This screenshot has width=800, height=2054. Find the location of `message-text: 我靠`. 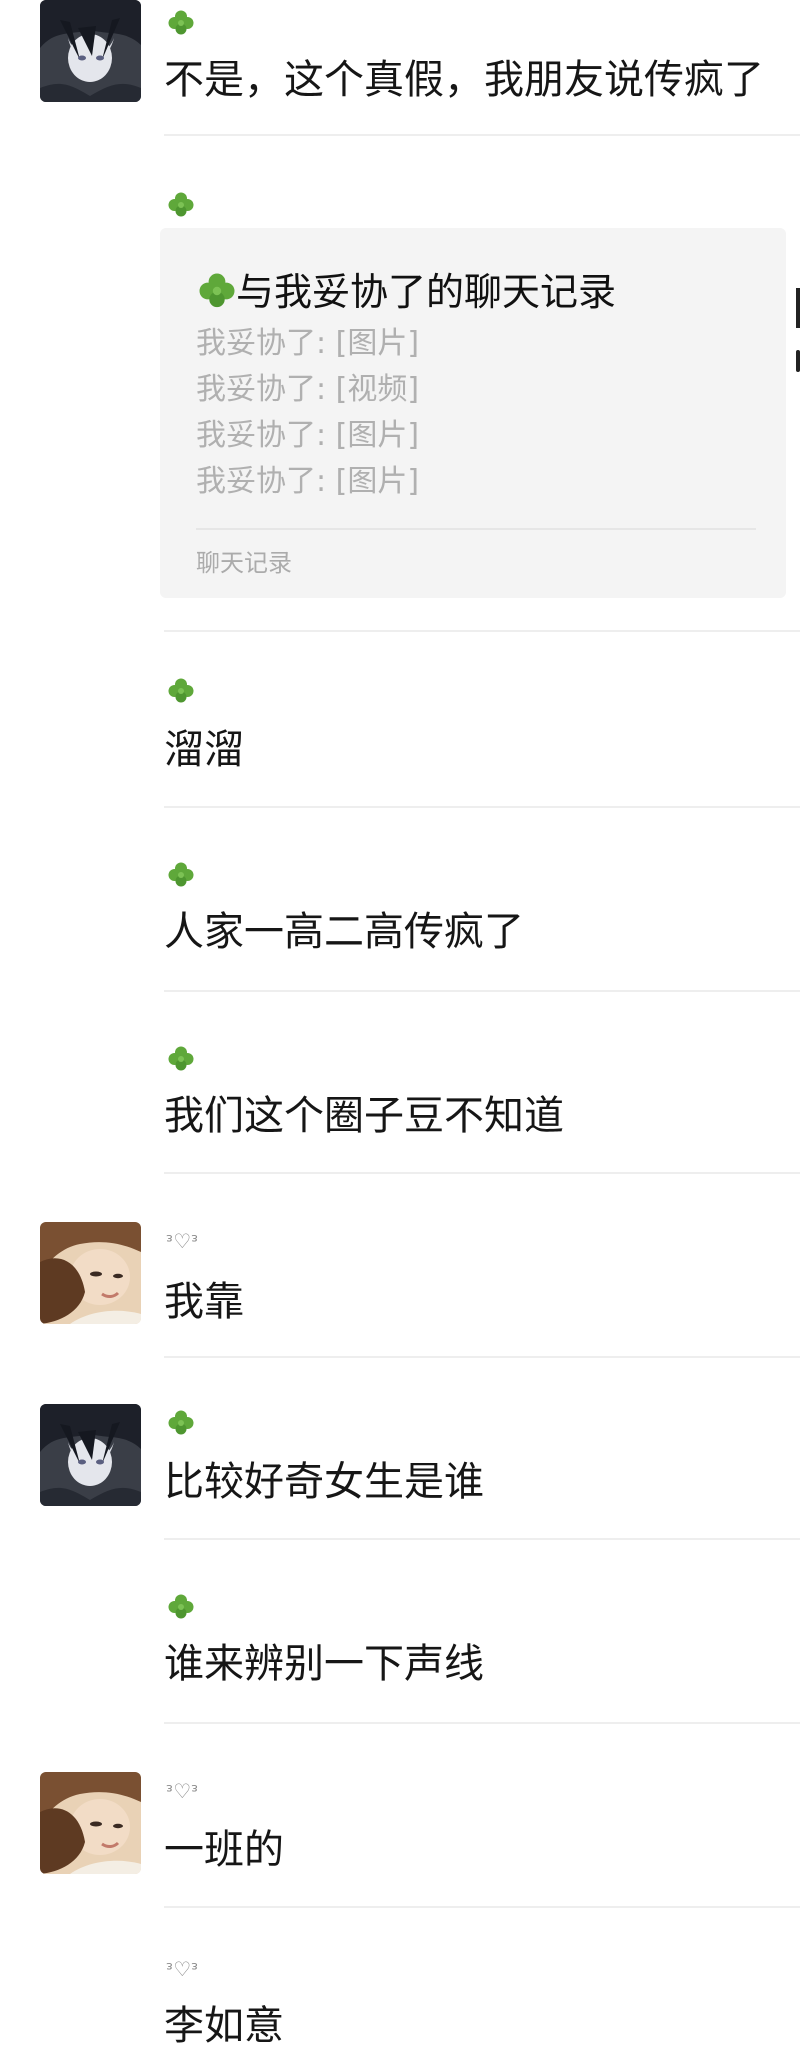

message-text: 我靠 is located at coordinates (204, 1302).